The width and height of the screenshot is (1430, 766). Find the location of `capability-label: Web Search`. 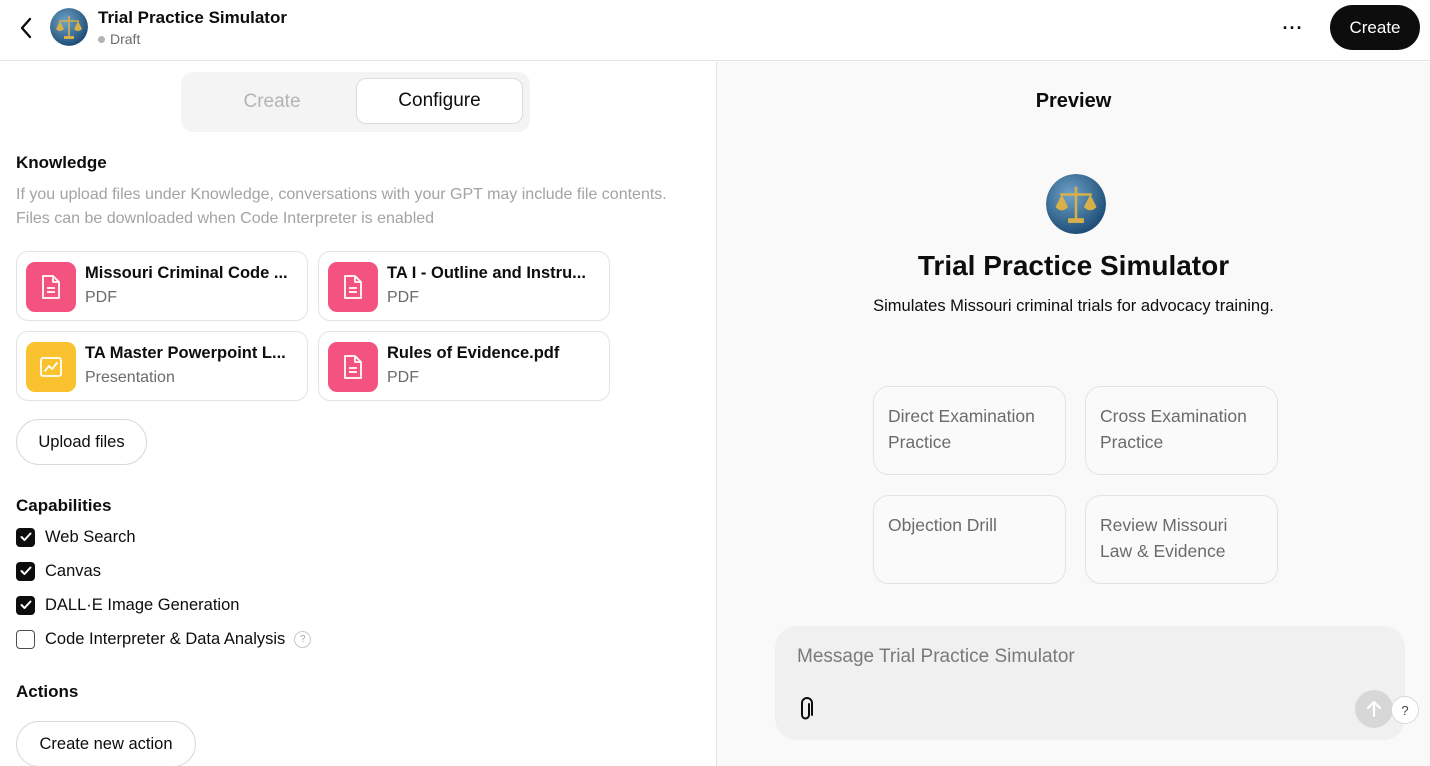

capability-label: Web Search is located at coordinates (90, 536).